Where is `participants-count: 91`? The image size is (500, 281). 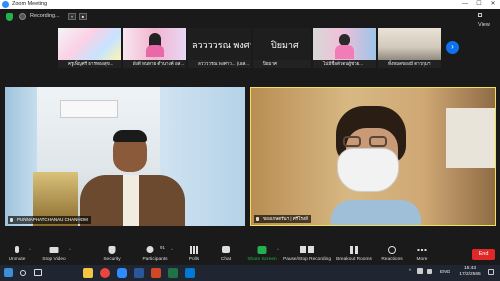
participants-count: 91 is located at coordinates (163, 247).